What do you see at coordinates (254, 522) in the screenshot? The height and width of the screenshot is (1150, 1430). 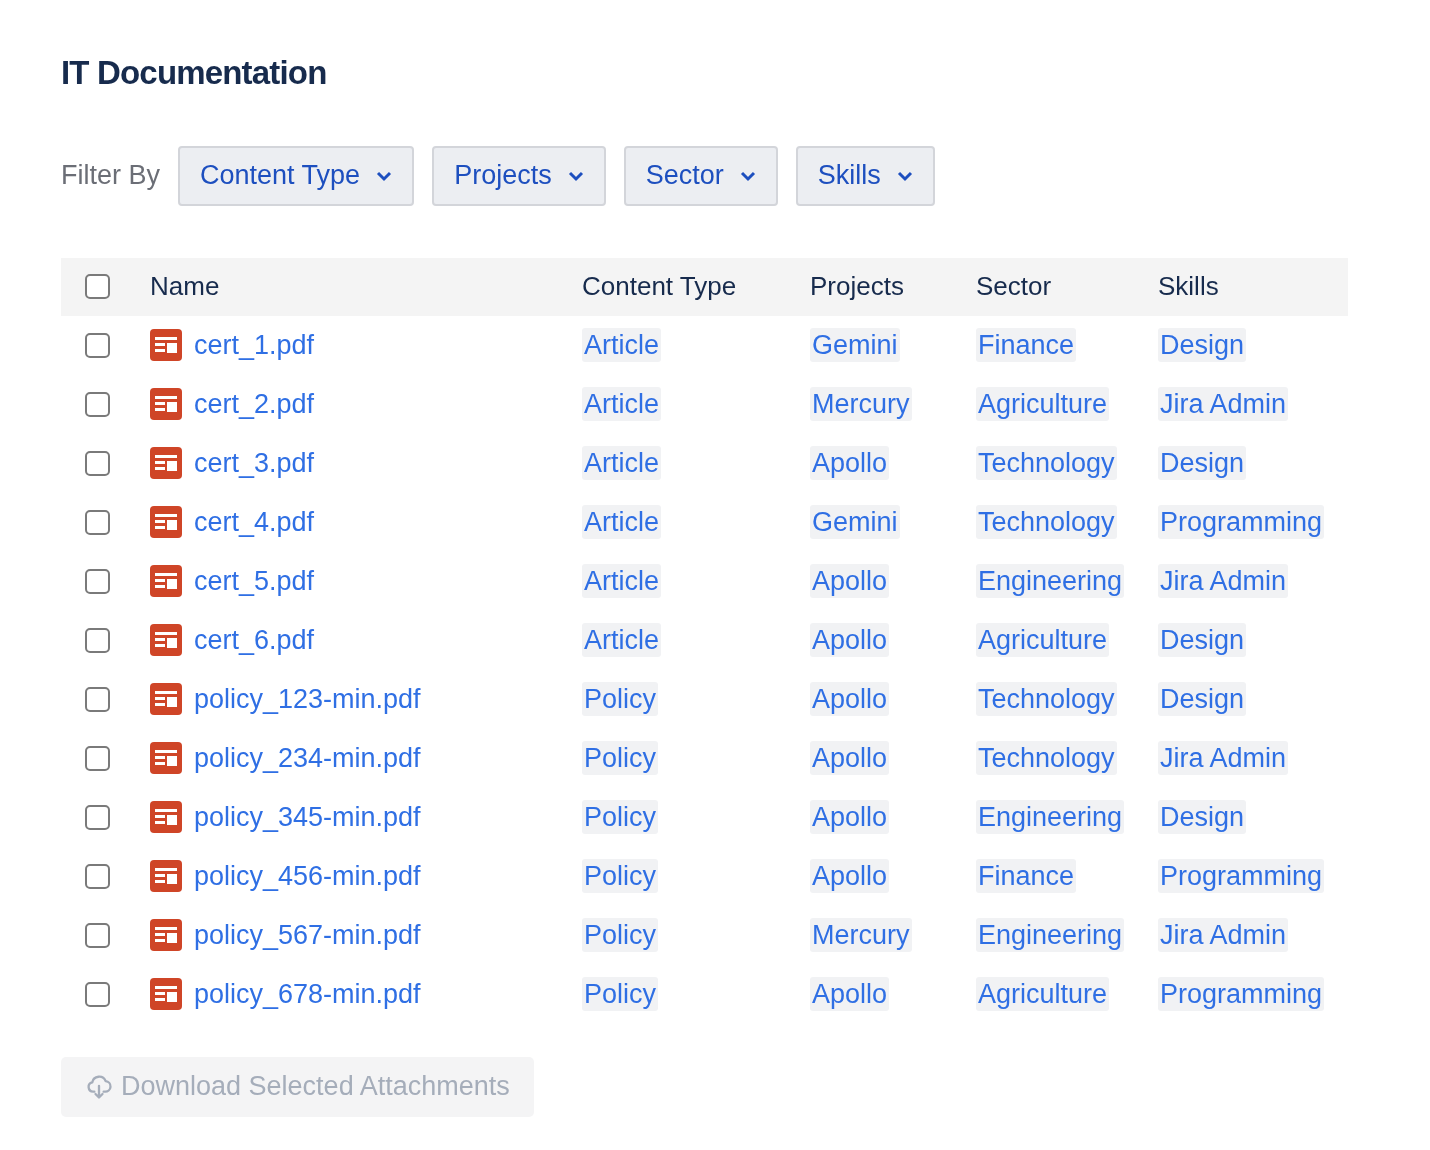 I see `file-link: cert_4.pdf` at bounding box center [254, 522].